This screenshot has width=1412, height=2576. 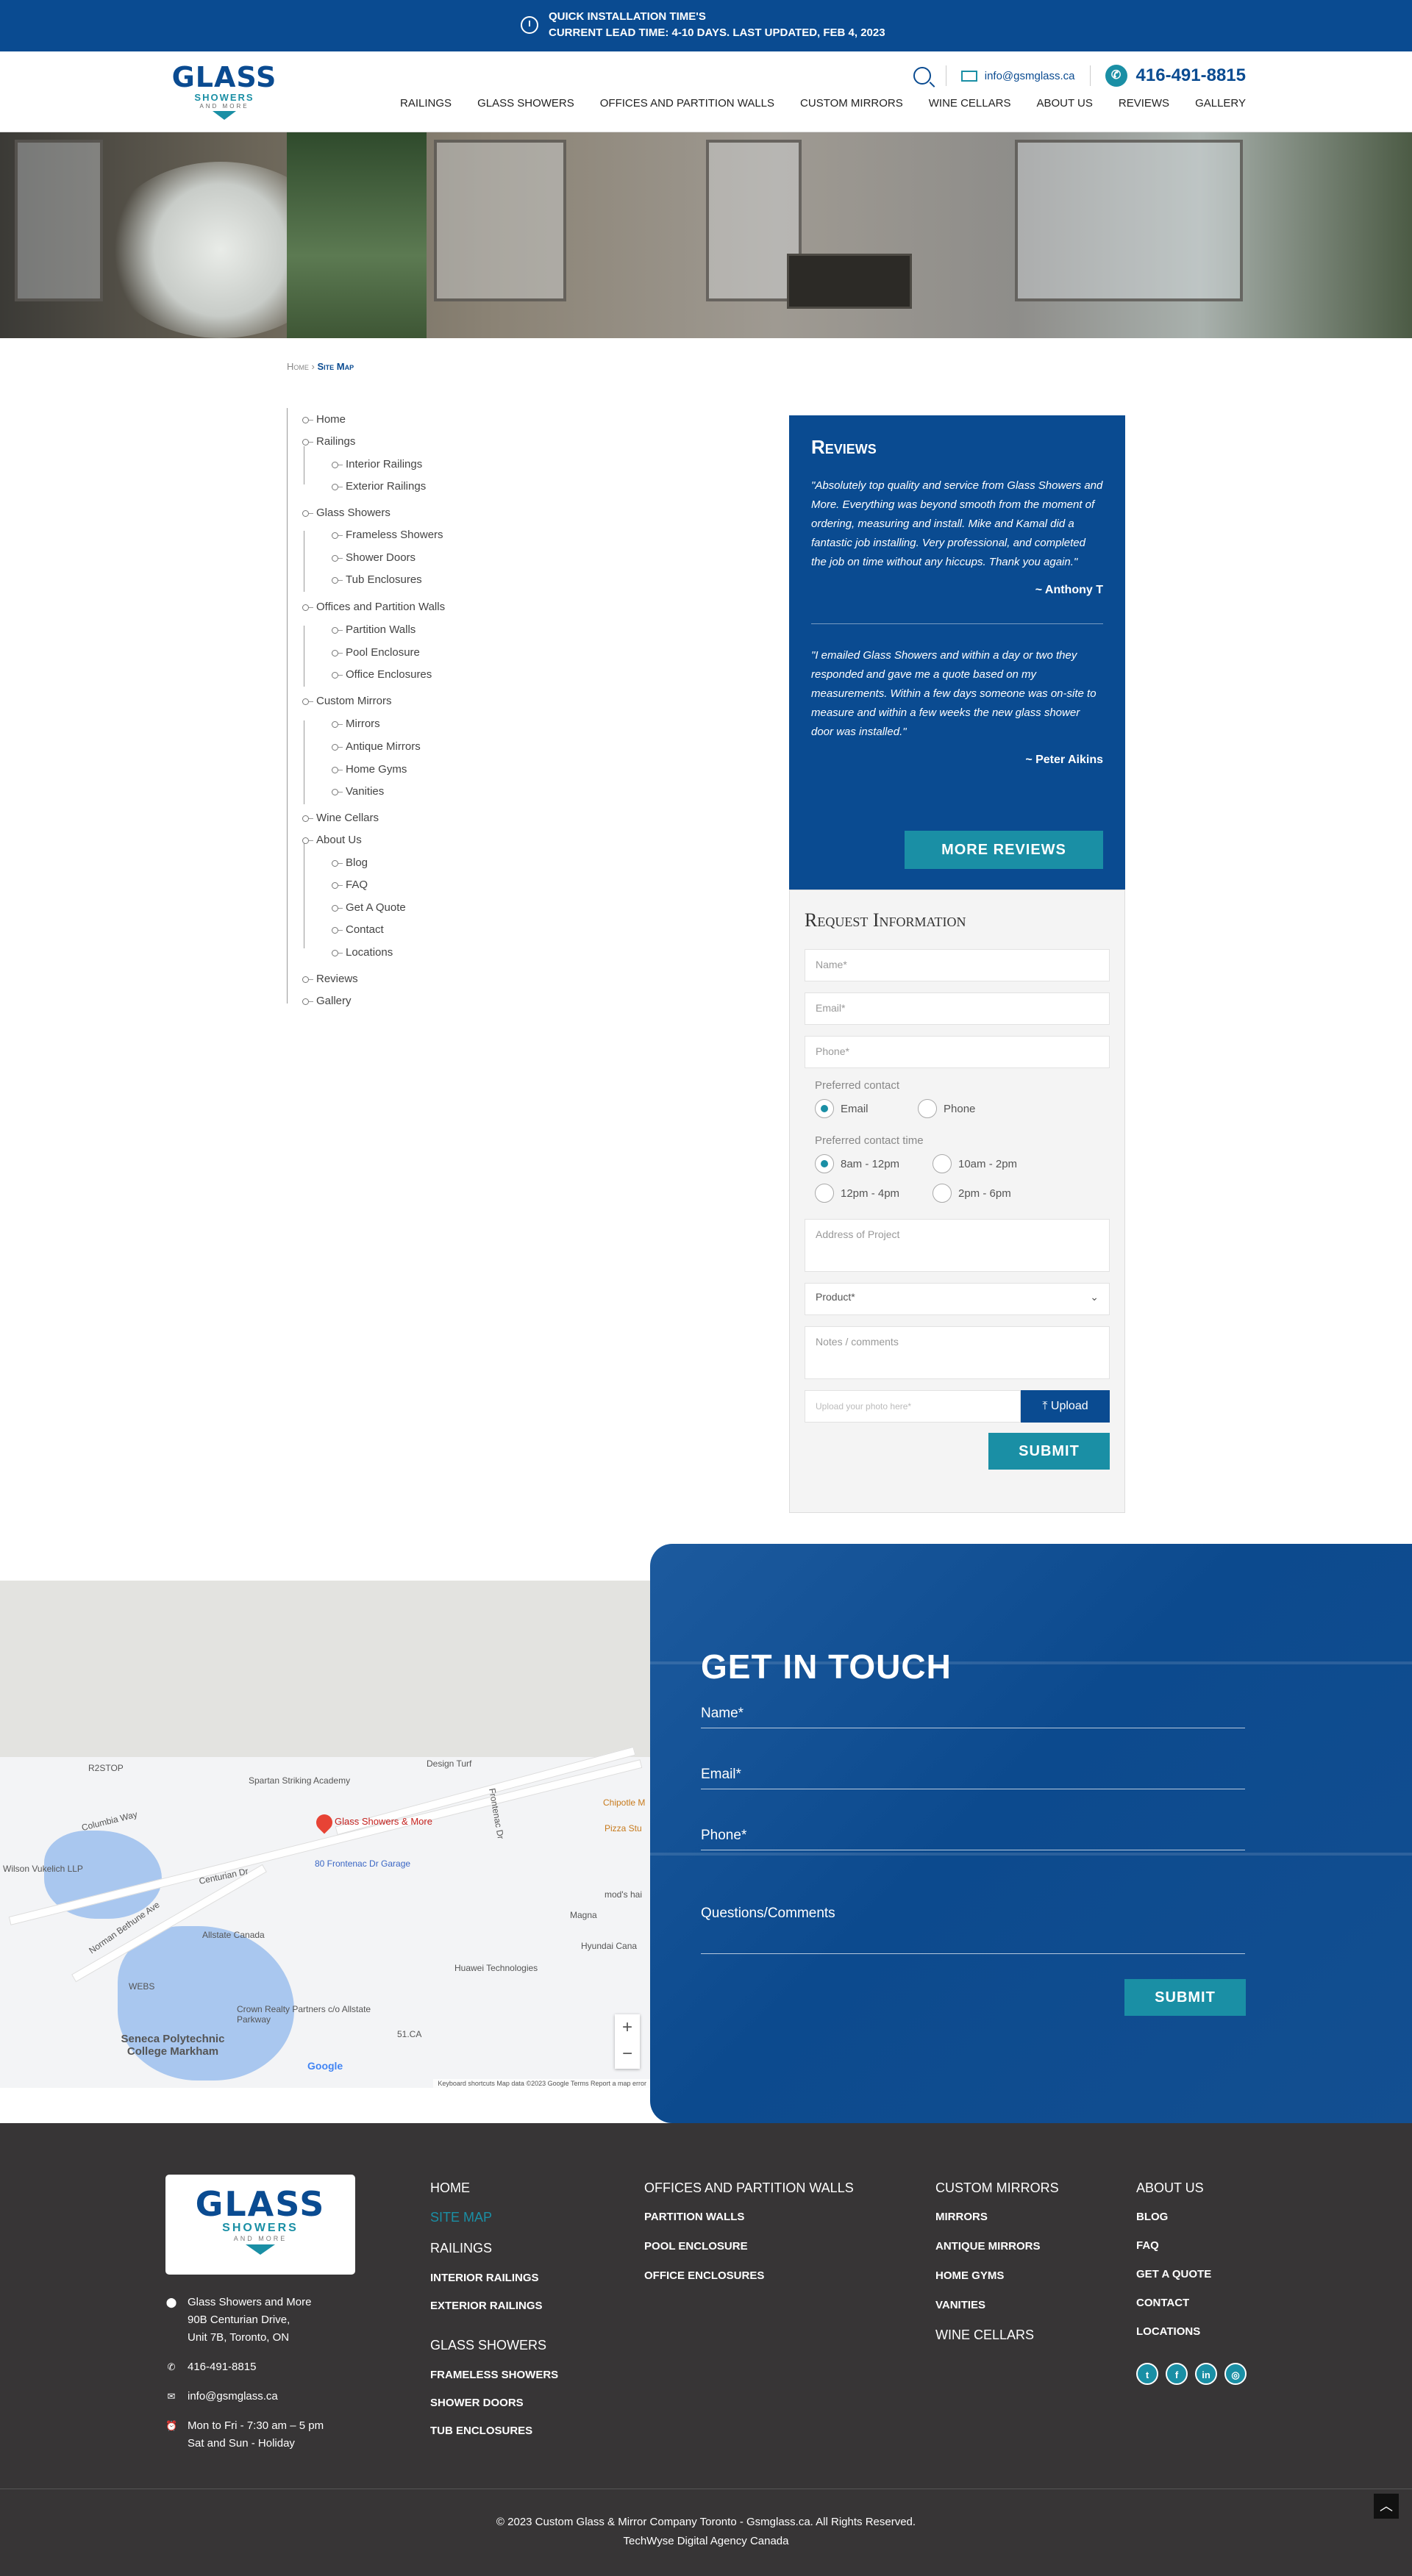 What do you see at coordinates (347, 701) in the screenshot?
I see `sitemap-link-custom-mirrors: Custom Mirrors` at bounding box center [347, 701].